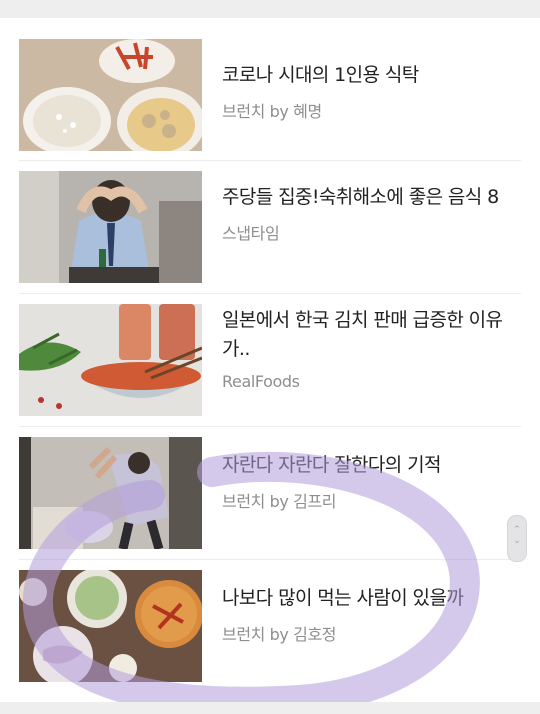 The width and height of the screenshot is (540, 714). What do you see at coordinates (272, 111) in the screenshot?
I see `article-source: 브런치 by 혜명` at bounding box center [272, 111].